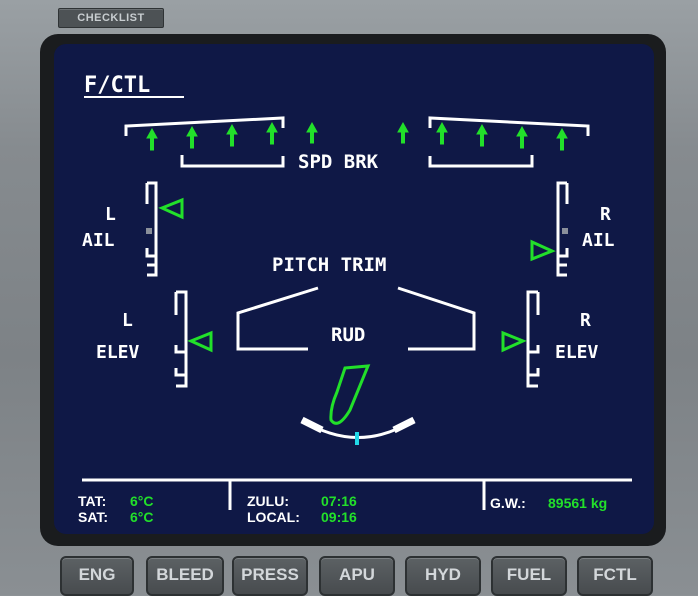  Describe the element at coordinates (338, 162) in the screenshot. I see `spd-brk-label: SPD BRK` at that location.